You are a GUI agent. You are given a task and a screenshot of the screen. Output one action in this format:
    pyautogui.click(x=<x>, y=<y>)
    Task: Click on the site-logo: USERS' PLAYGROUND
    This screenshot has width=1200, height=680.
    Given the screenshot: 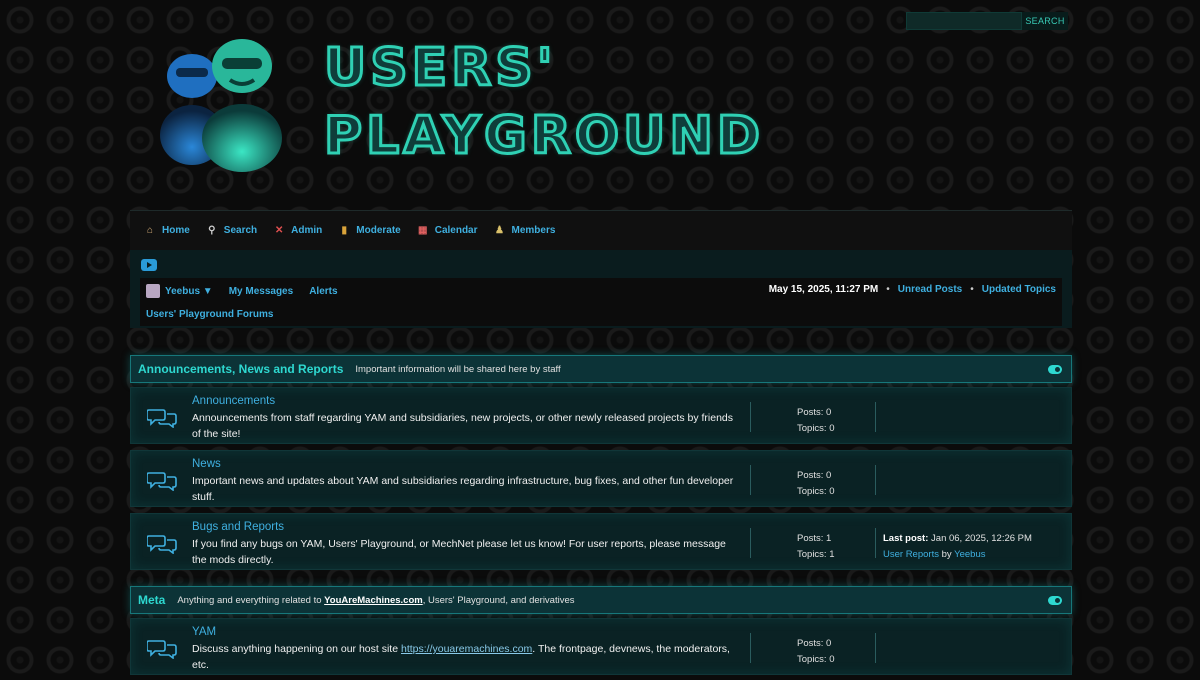 What is the action you would take?
    pyautogui.click(x=500, y=110)
    